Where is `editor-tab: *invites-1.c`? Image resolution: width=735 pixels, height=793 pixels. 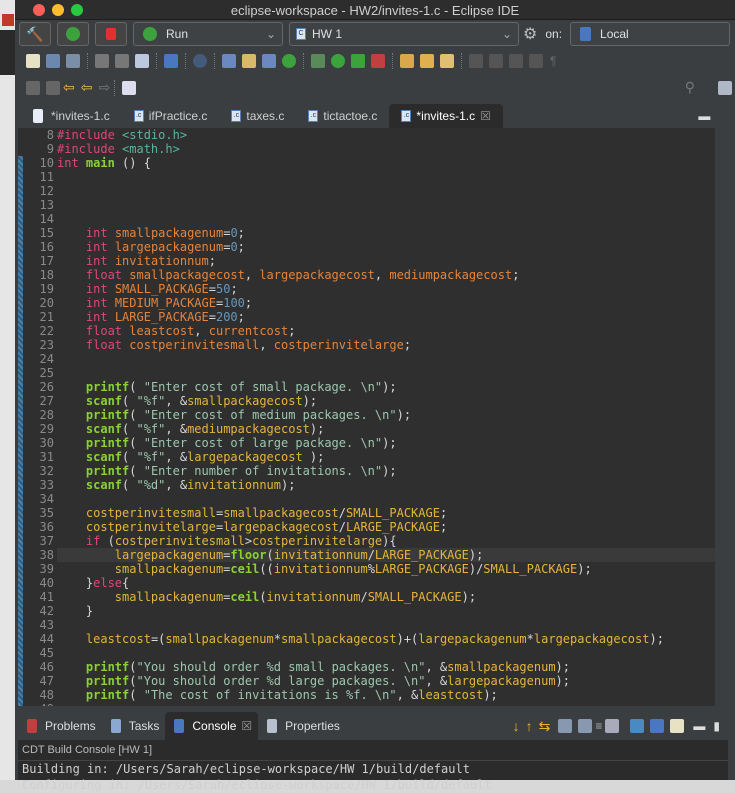
editor-tab: *invites-1.c is located at coordinates (70, 116).